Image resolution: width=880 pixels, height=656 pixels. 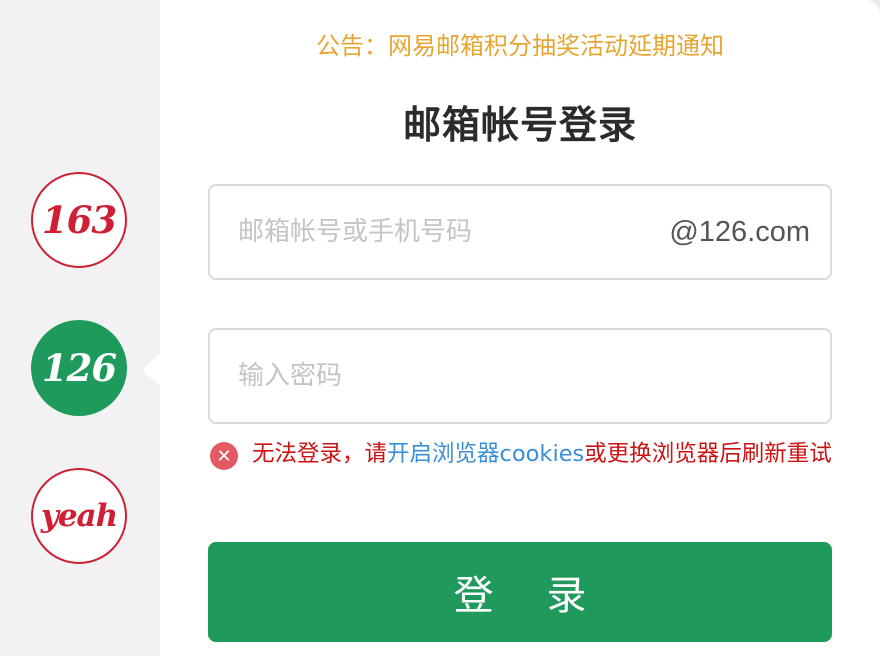 I want to click on error-message: ✕ 无法登录，请开启浏览器cookies或更换浏览器后刷新重试, so click(x=520, y=473).